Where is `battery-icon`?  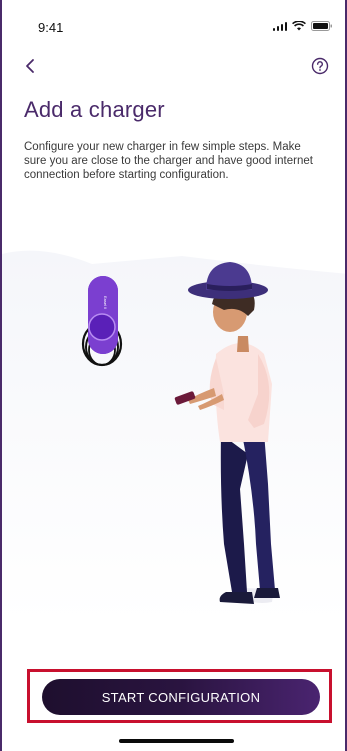 battery-icon is located at coordinates (322, 26).